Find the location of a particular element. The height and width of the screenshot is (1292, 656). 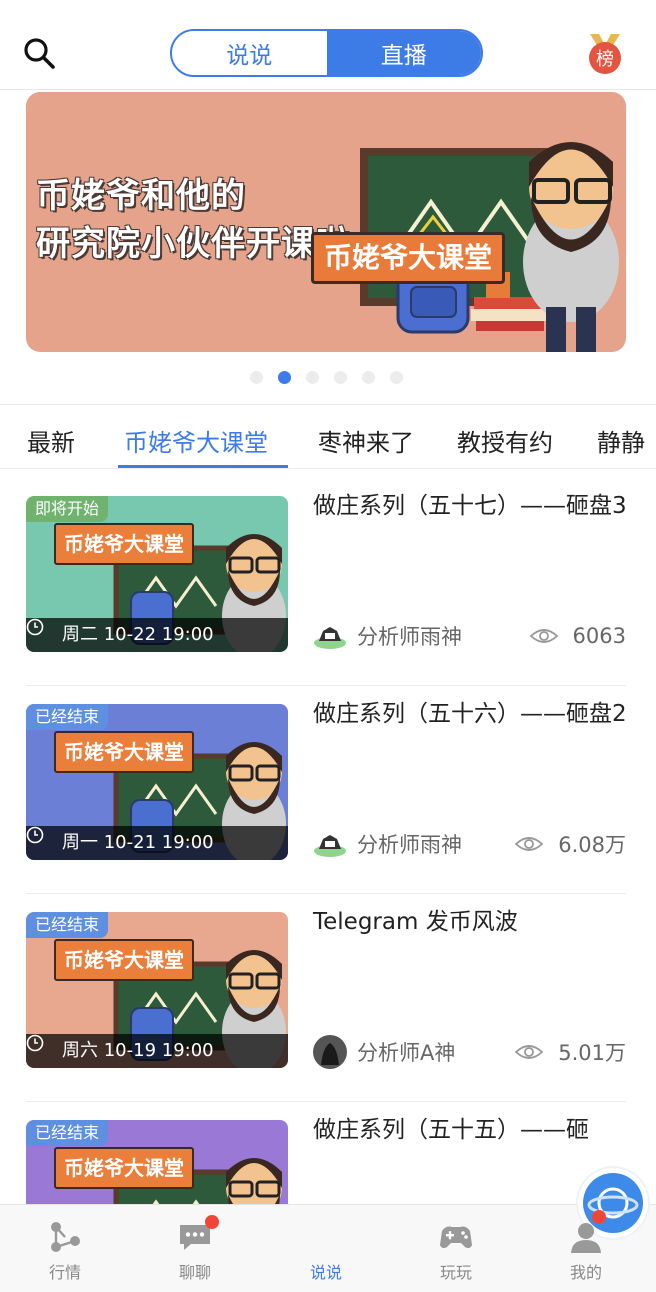

nav-label: 行情 is located at coordinates (64, 1272).